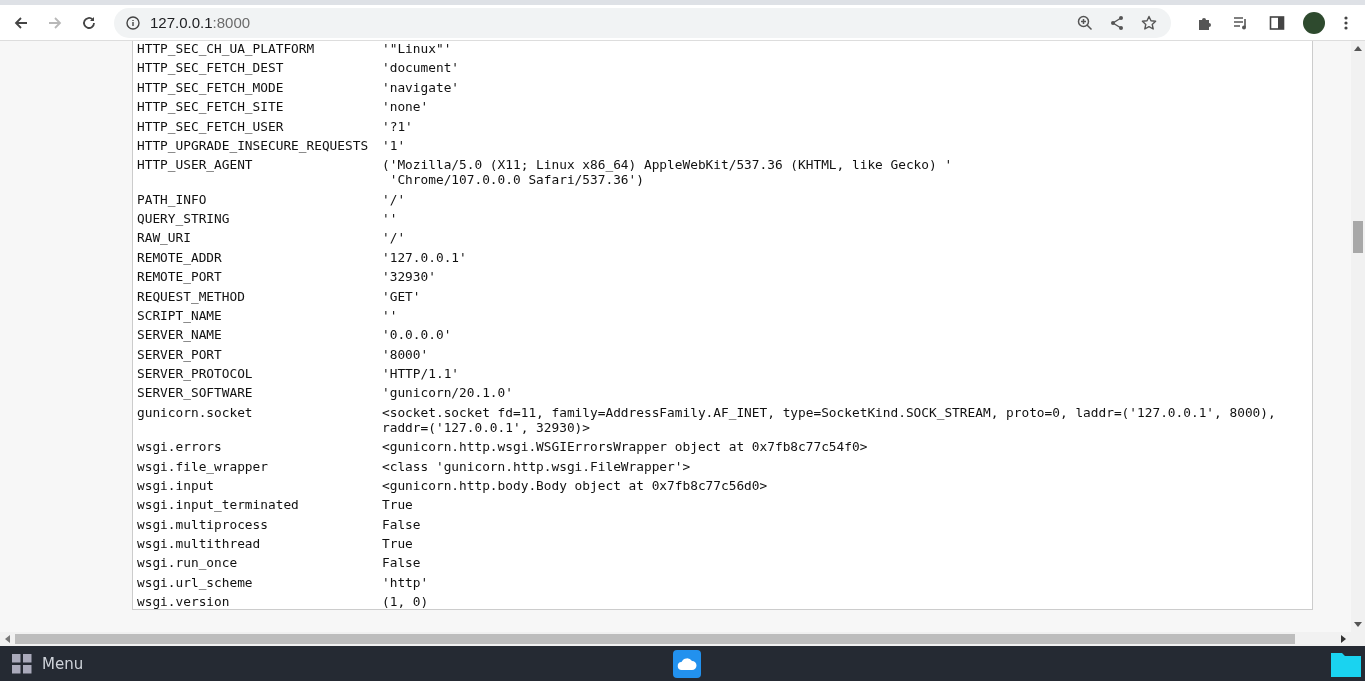 This screenshot has height=681, width=1365. What do you see at coordinates (259, 543) in the screenshot?
I see `environ-key: wsgi.multithread` at bounding box center [259, 543].